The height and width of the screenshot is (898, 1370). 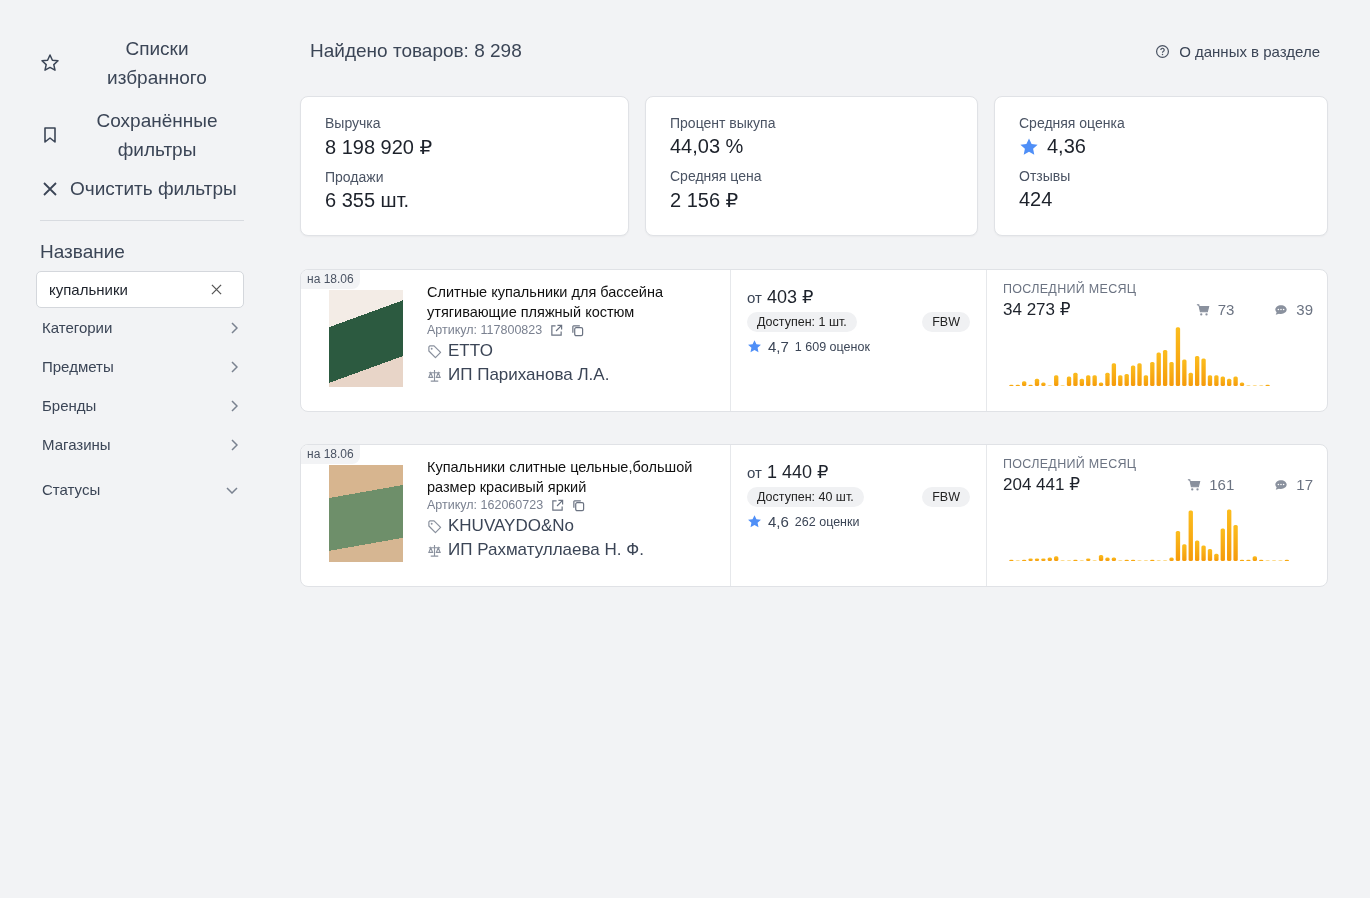 What do you see at coordinates (832, 346) in the screenshot?
I see `ratings-count: 1 609 оценок` at bounding box center [832, 346].